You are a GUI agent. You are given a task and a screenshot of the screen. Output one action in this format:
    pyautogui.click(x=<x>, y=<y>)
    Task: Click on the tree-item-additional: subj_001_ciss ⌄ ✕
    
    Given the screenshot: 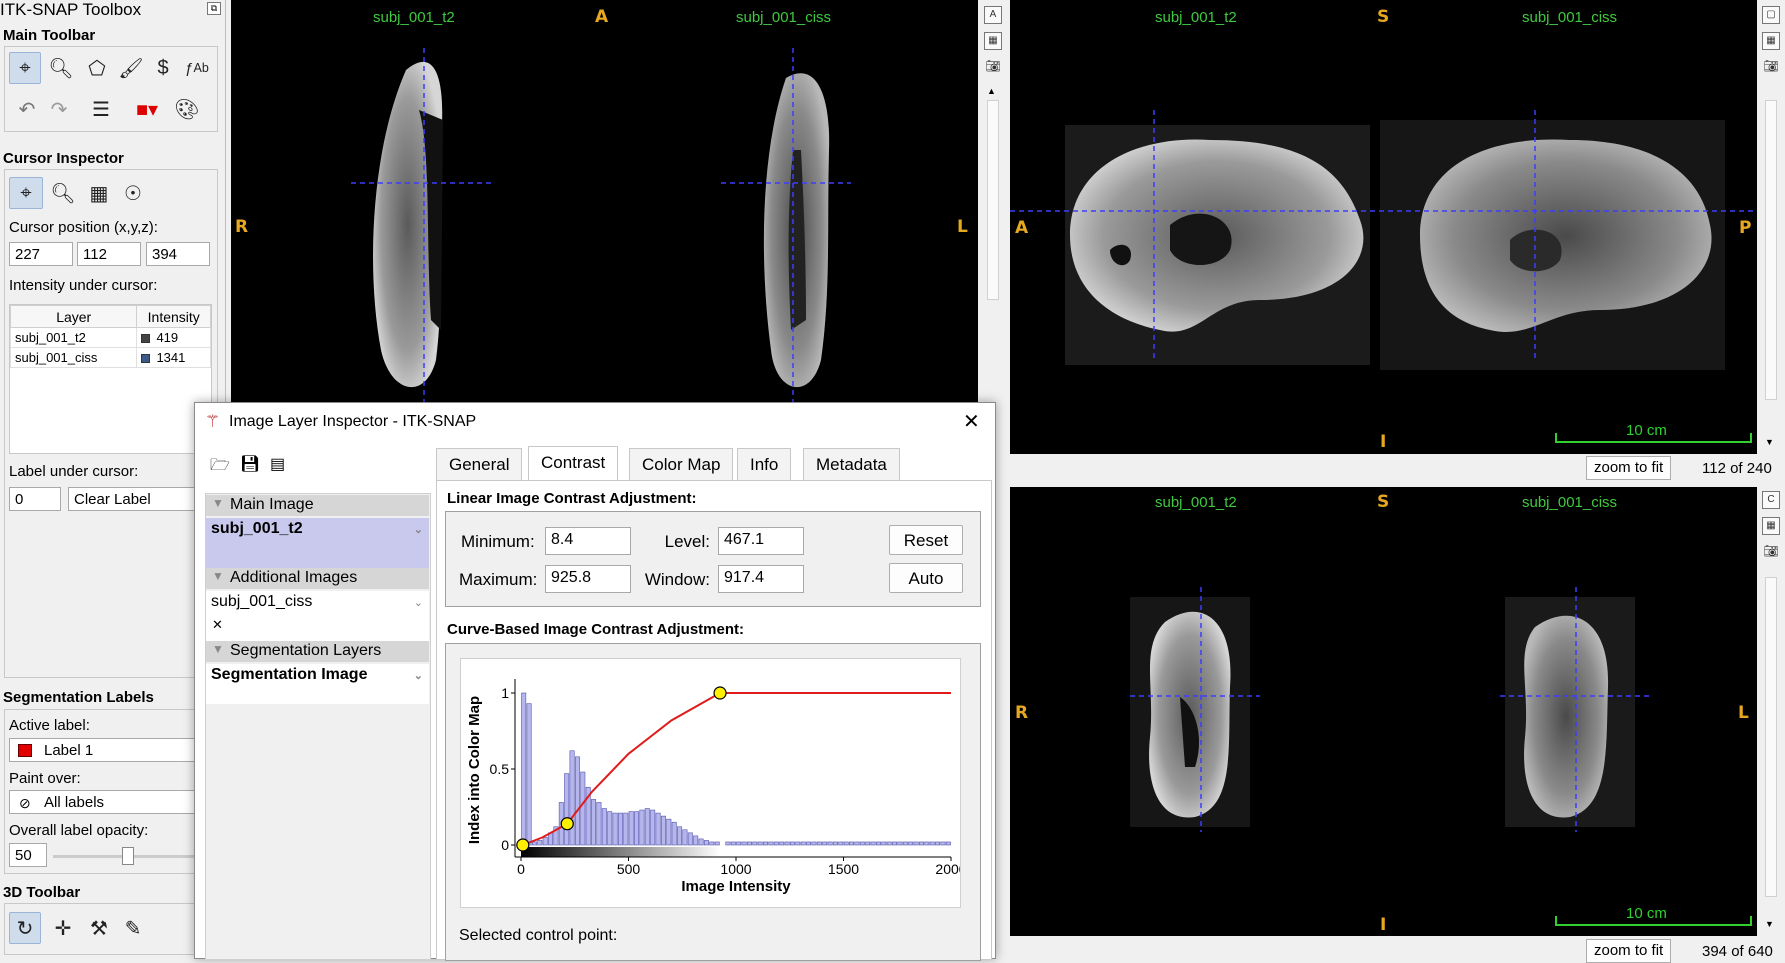 What is the action you would take?
    pyautogui.click(x=317, y=616)
    